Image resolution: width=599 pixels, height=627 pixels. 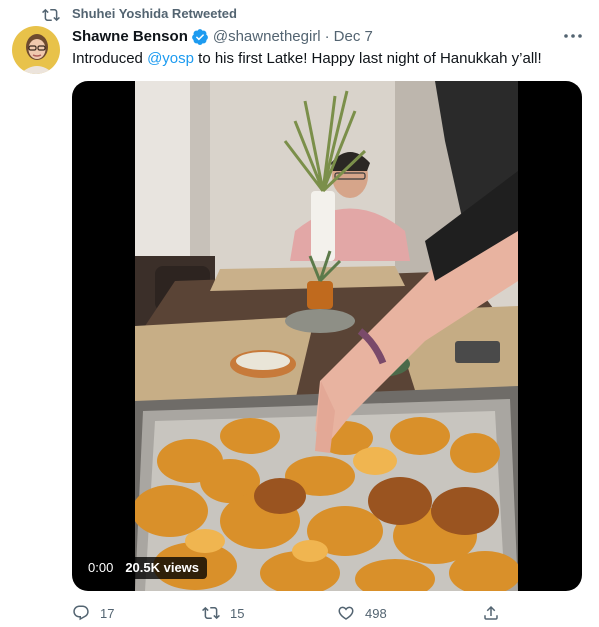 I want to click on author-name: Shawne Benson, so click(x=130, y=37).